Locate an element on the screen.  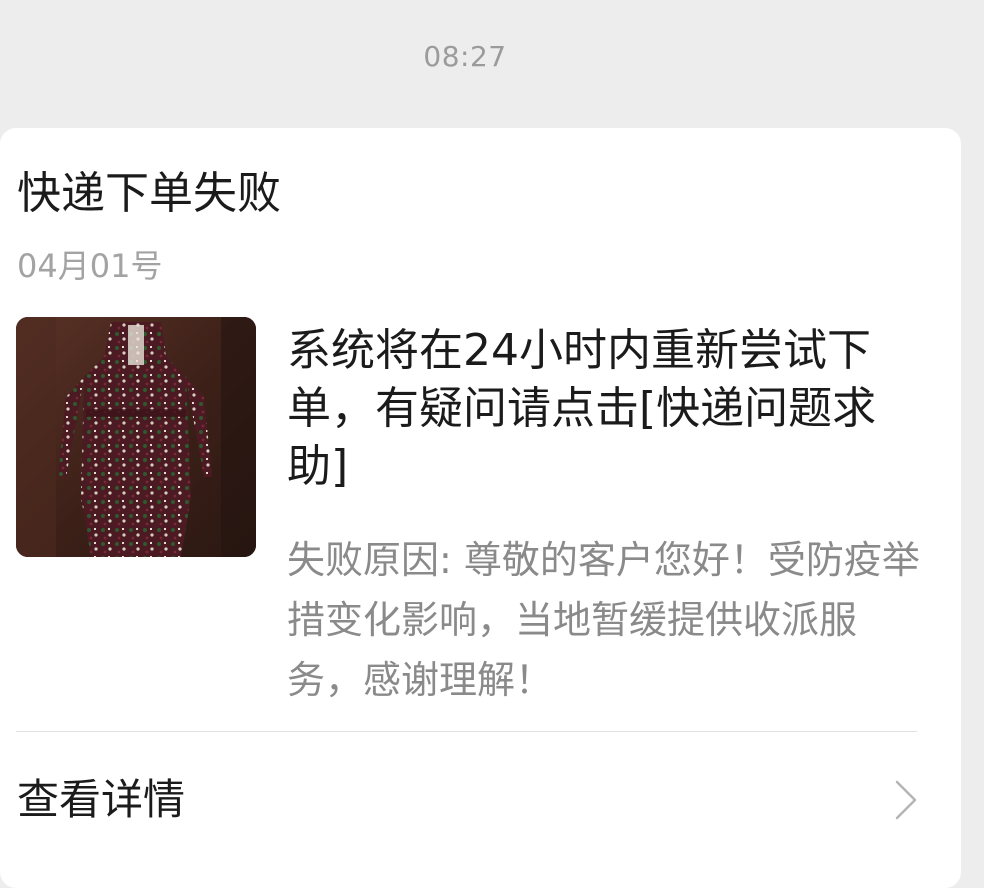
product-thumbnail is located at coordinates (136, 437).